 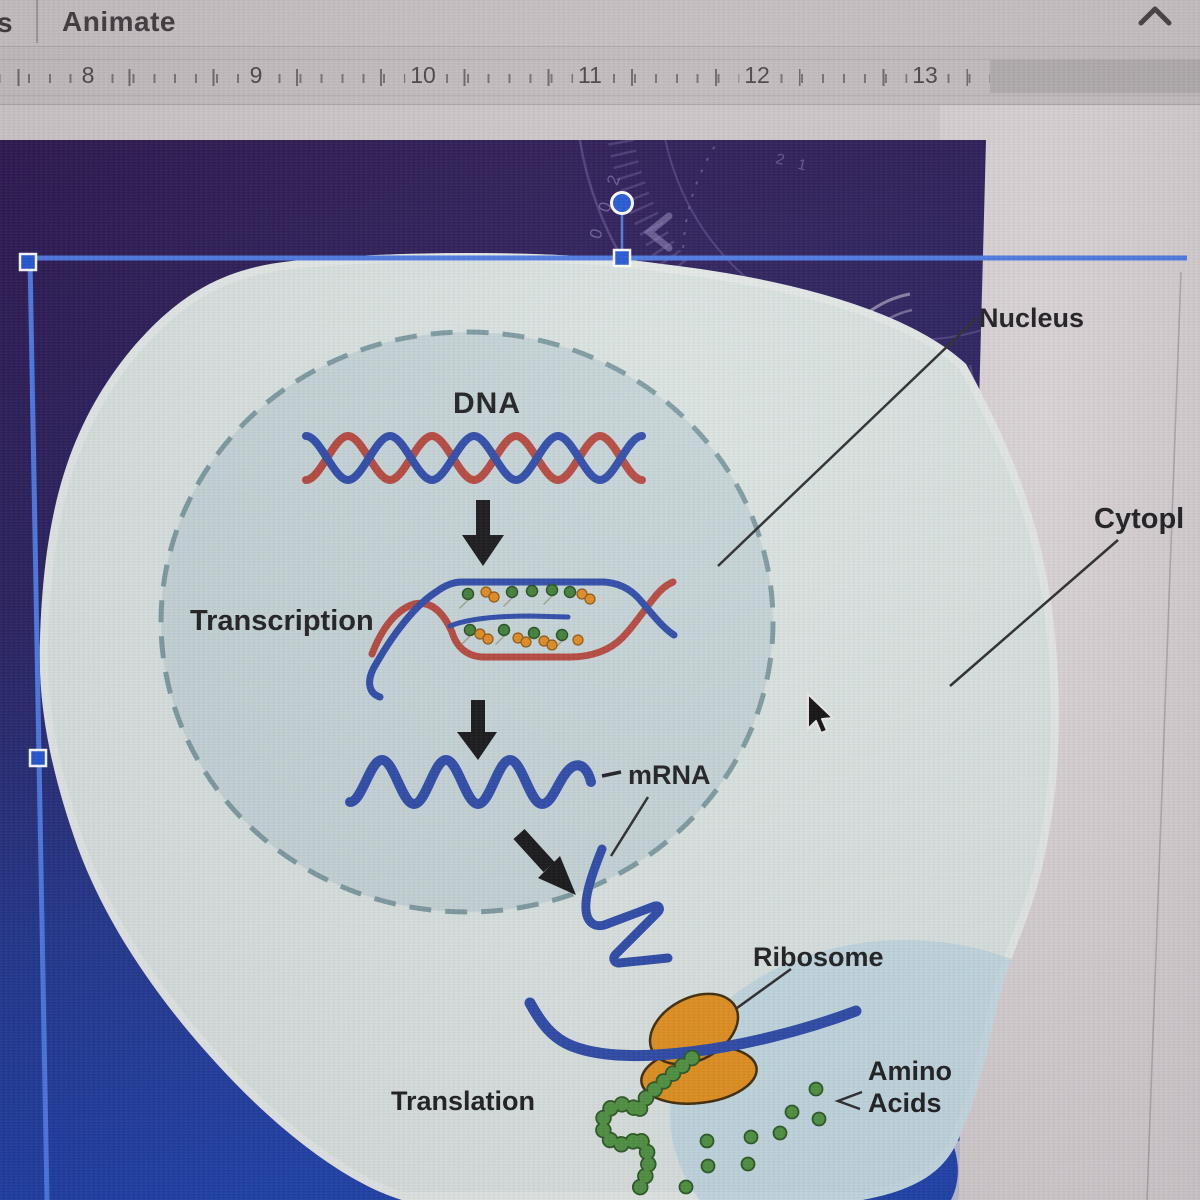 I want to click on selection-handle-top-middle, so click(x=622, y=258).